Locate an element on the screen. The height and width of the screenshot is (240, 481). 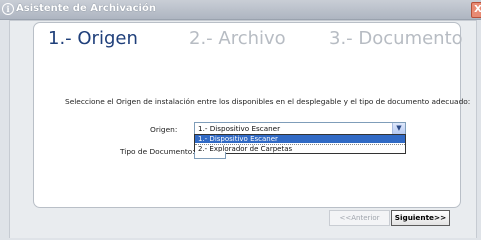
chevron-down-icon: ▼ is located at coordinates (398, 128).